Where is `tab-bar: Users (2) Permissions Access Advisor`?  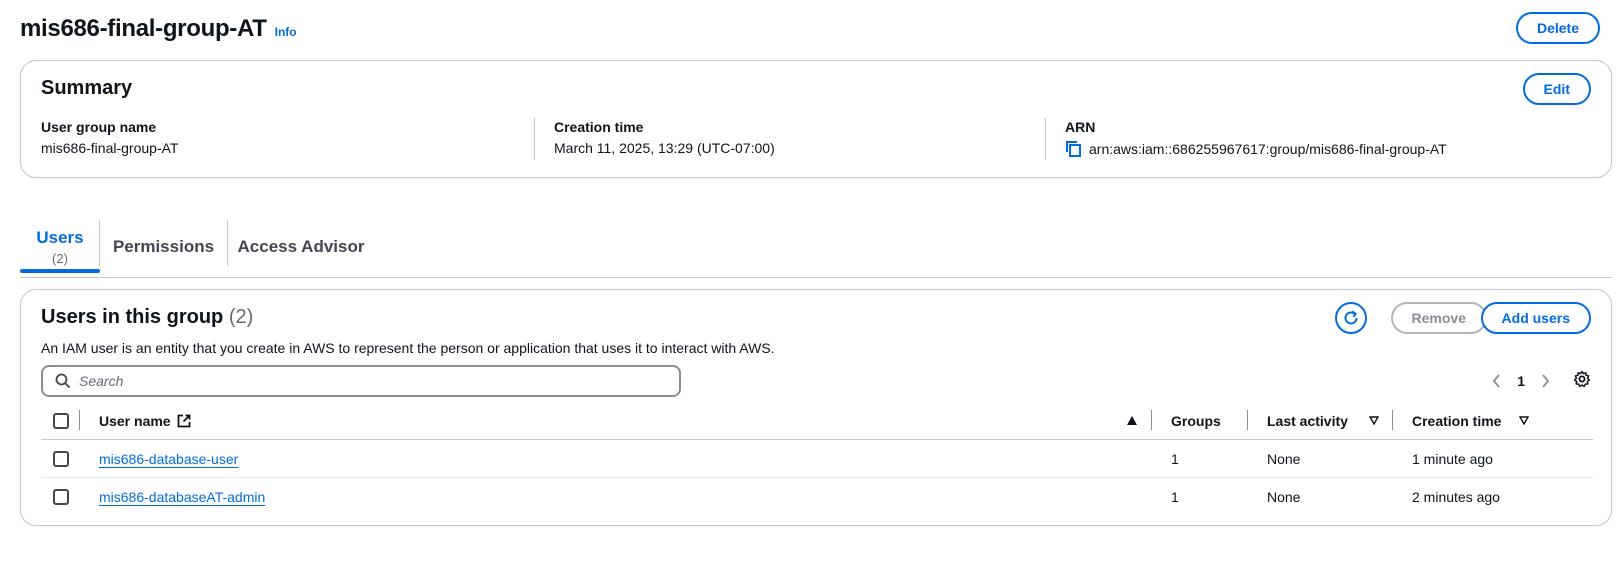 tab-bar: Users (2) Permissions Access Advisor is located at coordinates (816, 248).